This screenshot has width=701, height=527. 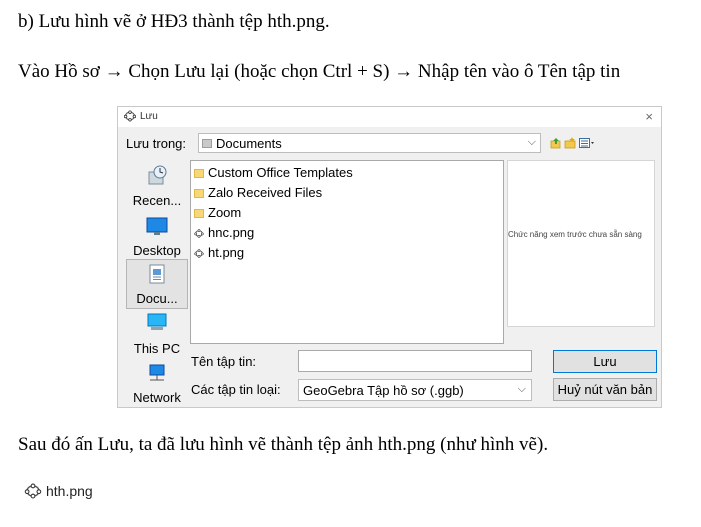 What do you see at coordinates (231, 232) in the screenshot?
I see `file-name: hnc.png` at bounding box center [231, 232].